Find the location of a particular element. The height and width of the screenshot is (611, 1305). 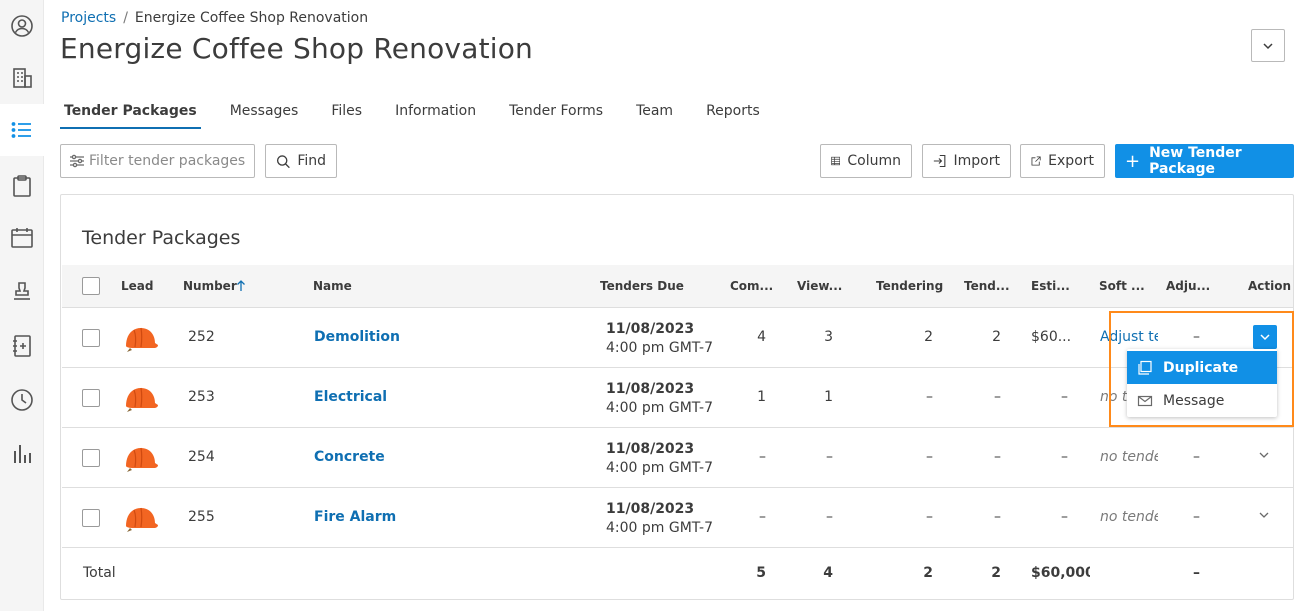

left-rail is located at coordinates (22, 305).